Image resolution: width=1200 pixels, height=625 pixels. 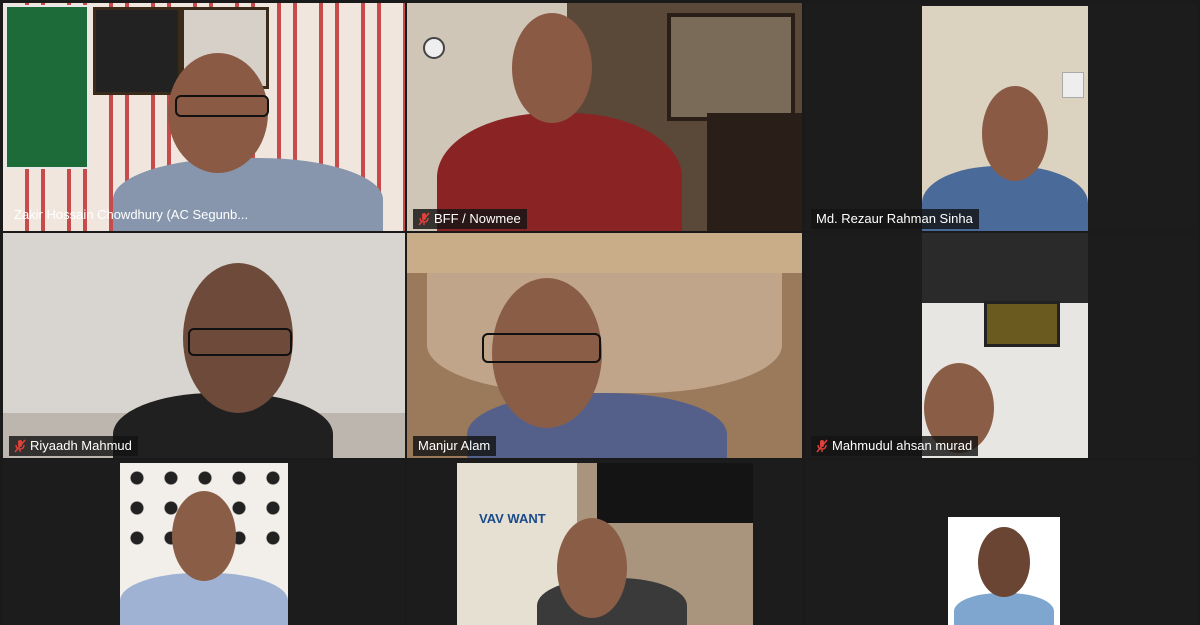 I want to click on poster-text: VAV WANT, so click(x=512, y=518).